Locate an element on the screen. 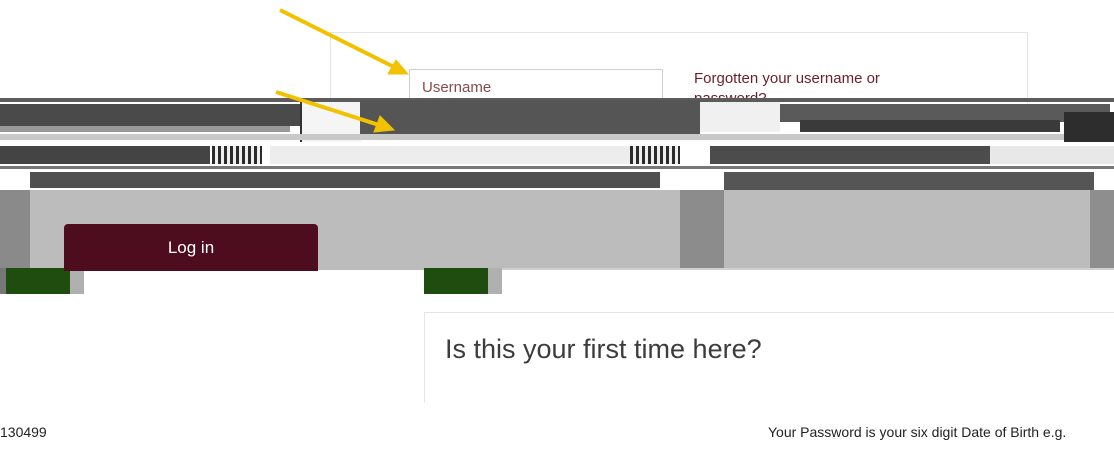  corrupted-region-lower is located at coordinates (557, 282).